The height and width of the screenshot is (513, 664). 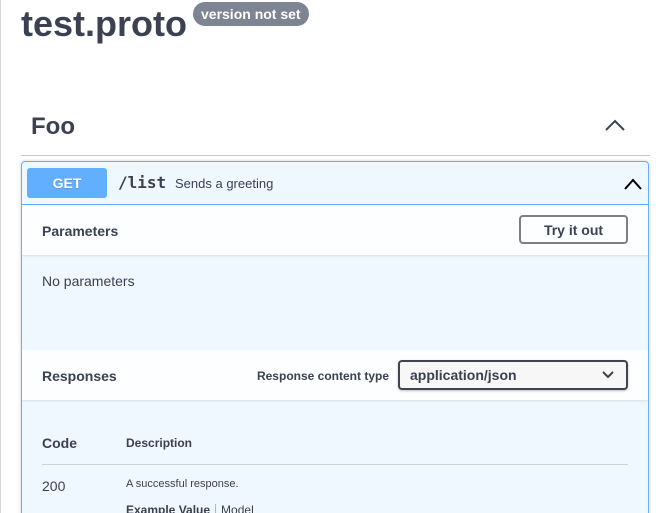 What do you see at coordinates (463, 375) in the screenshot?
I see `selected-content-type: application/json` at bounding box center [463, 375].